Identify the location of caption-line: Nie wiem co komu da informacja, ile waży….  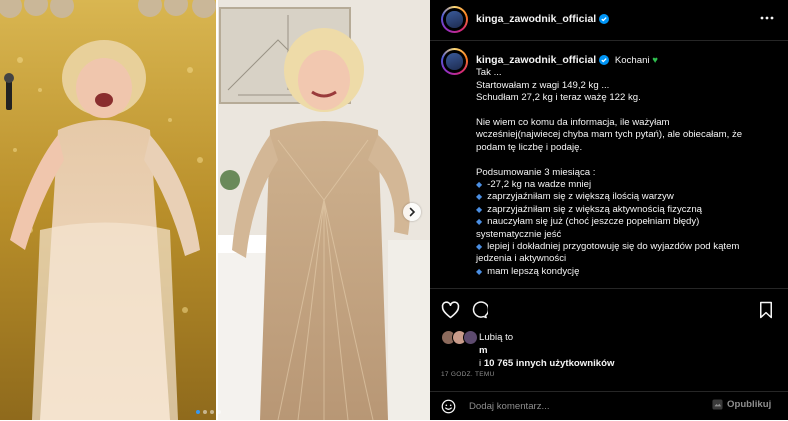
(573, 123).